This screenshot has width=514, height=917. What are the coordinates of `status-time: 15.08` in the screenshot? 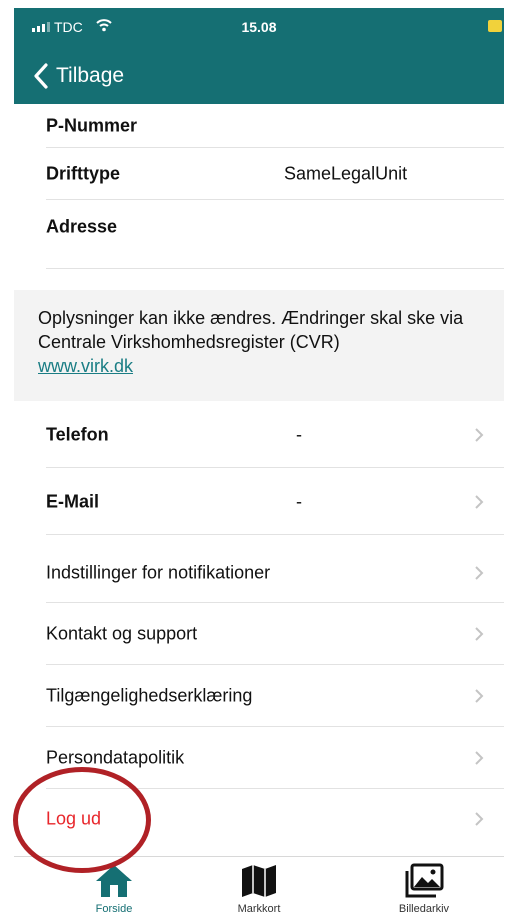 It's located at (259, 27).